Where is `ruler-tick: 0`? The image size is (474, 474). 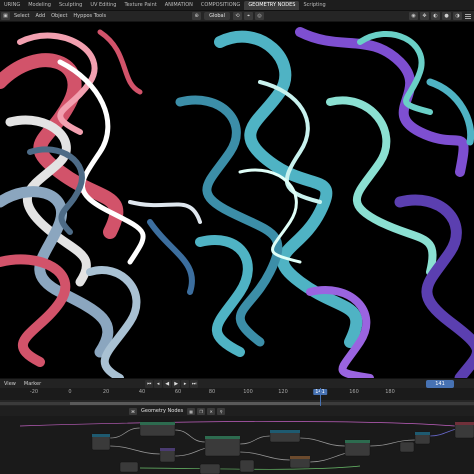 ruler-tick: 0 is located at coordinates (70, 392).